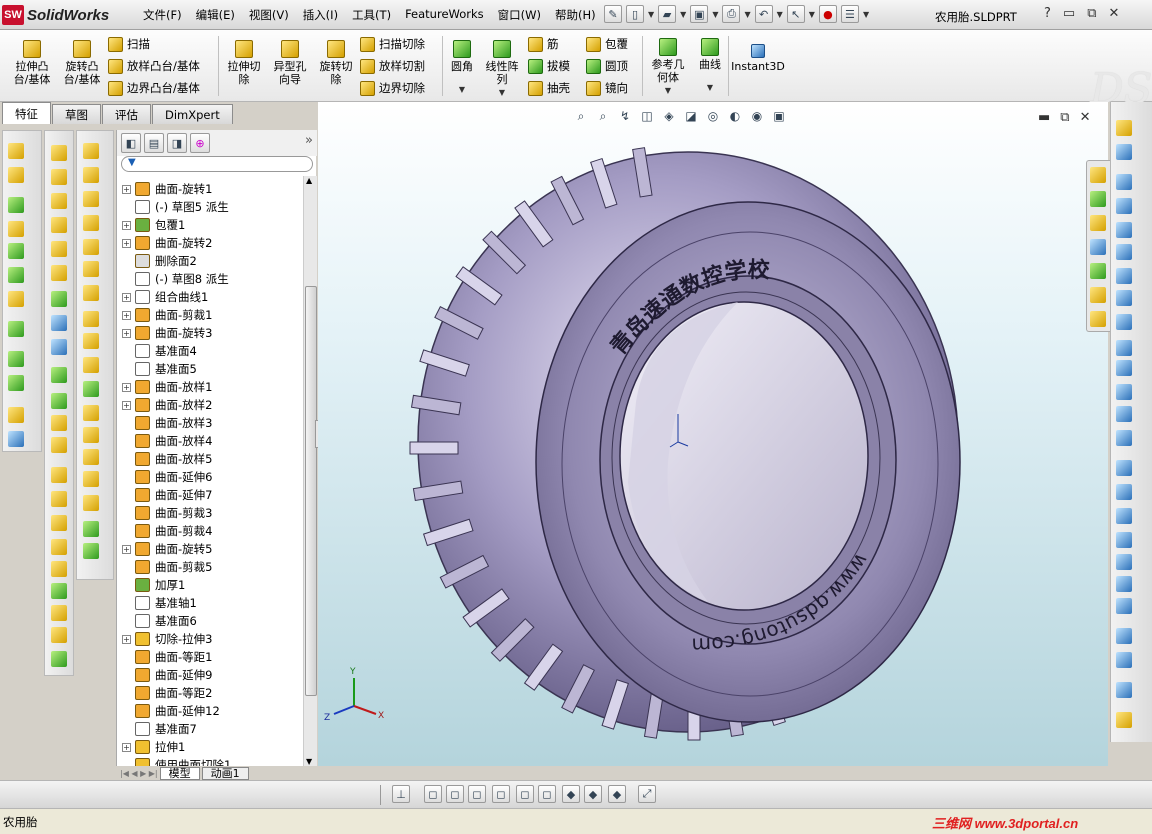 This screenshot has height=834, width=1152. I want to click on tree-item: + 曲面-剪裁1, so click(210, 315).